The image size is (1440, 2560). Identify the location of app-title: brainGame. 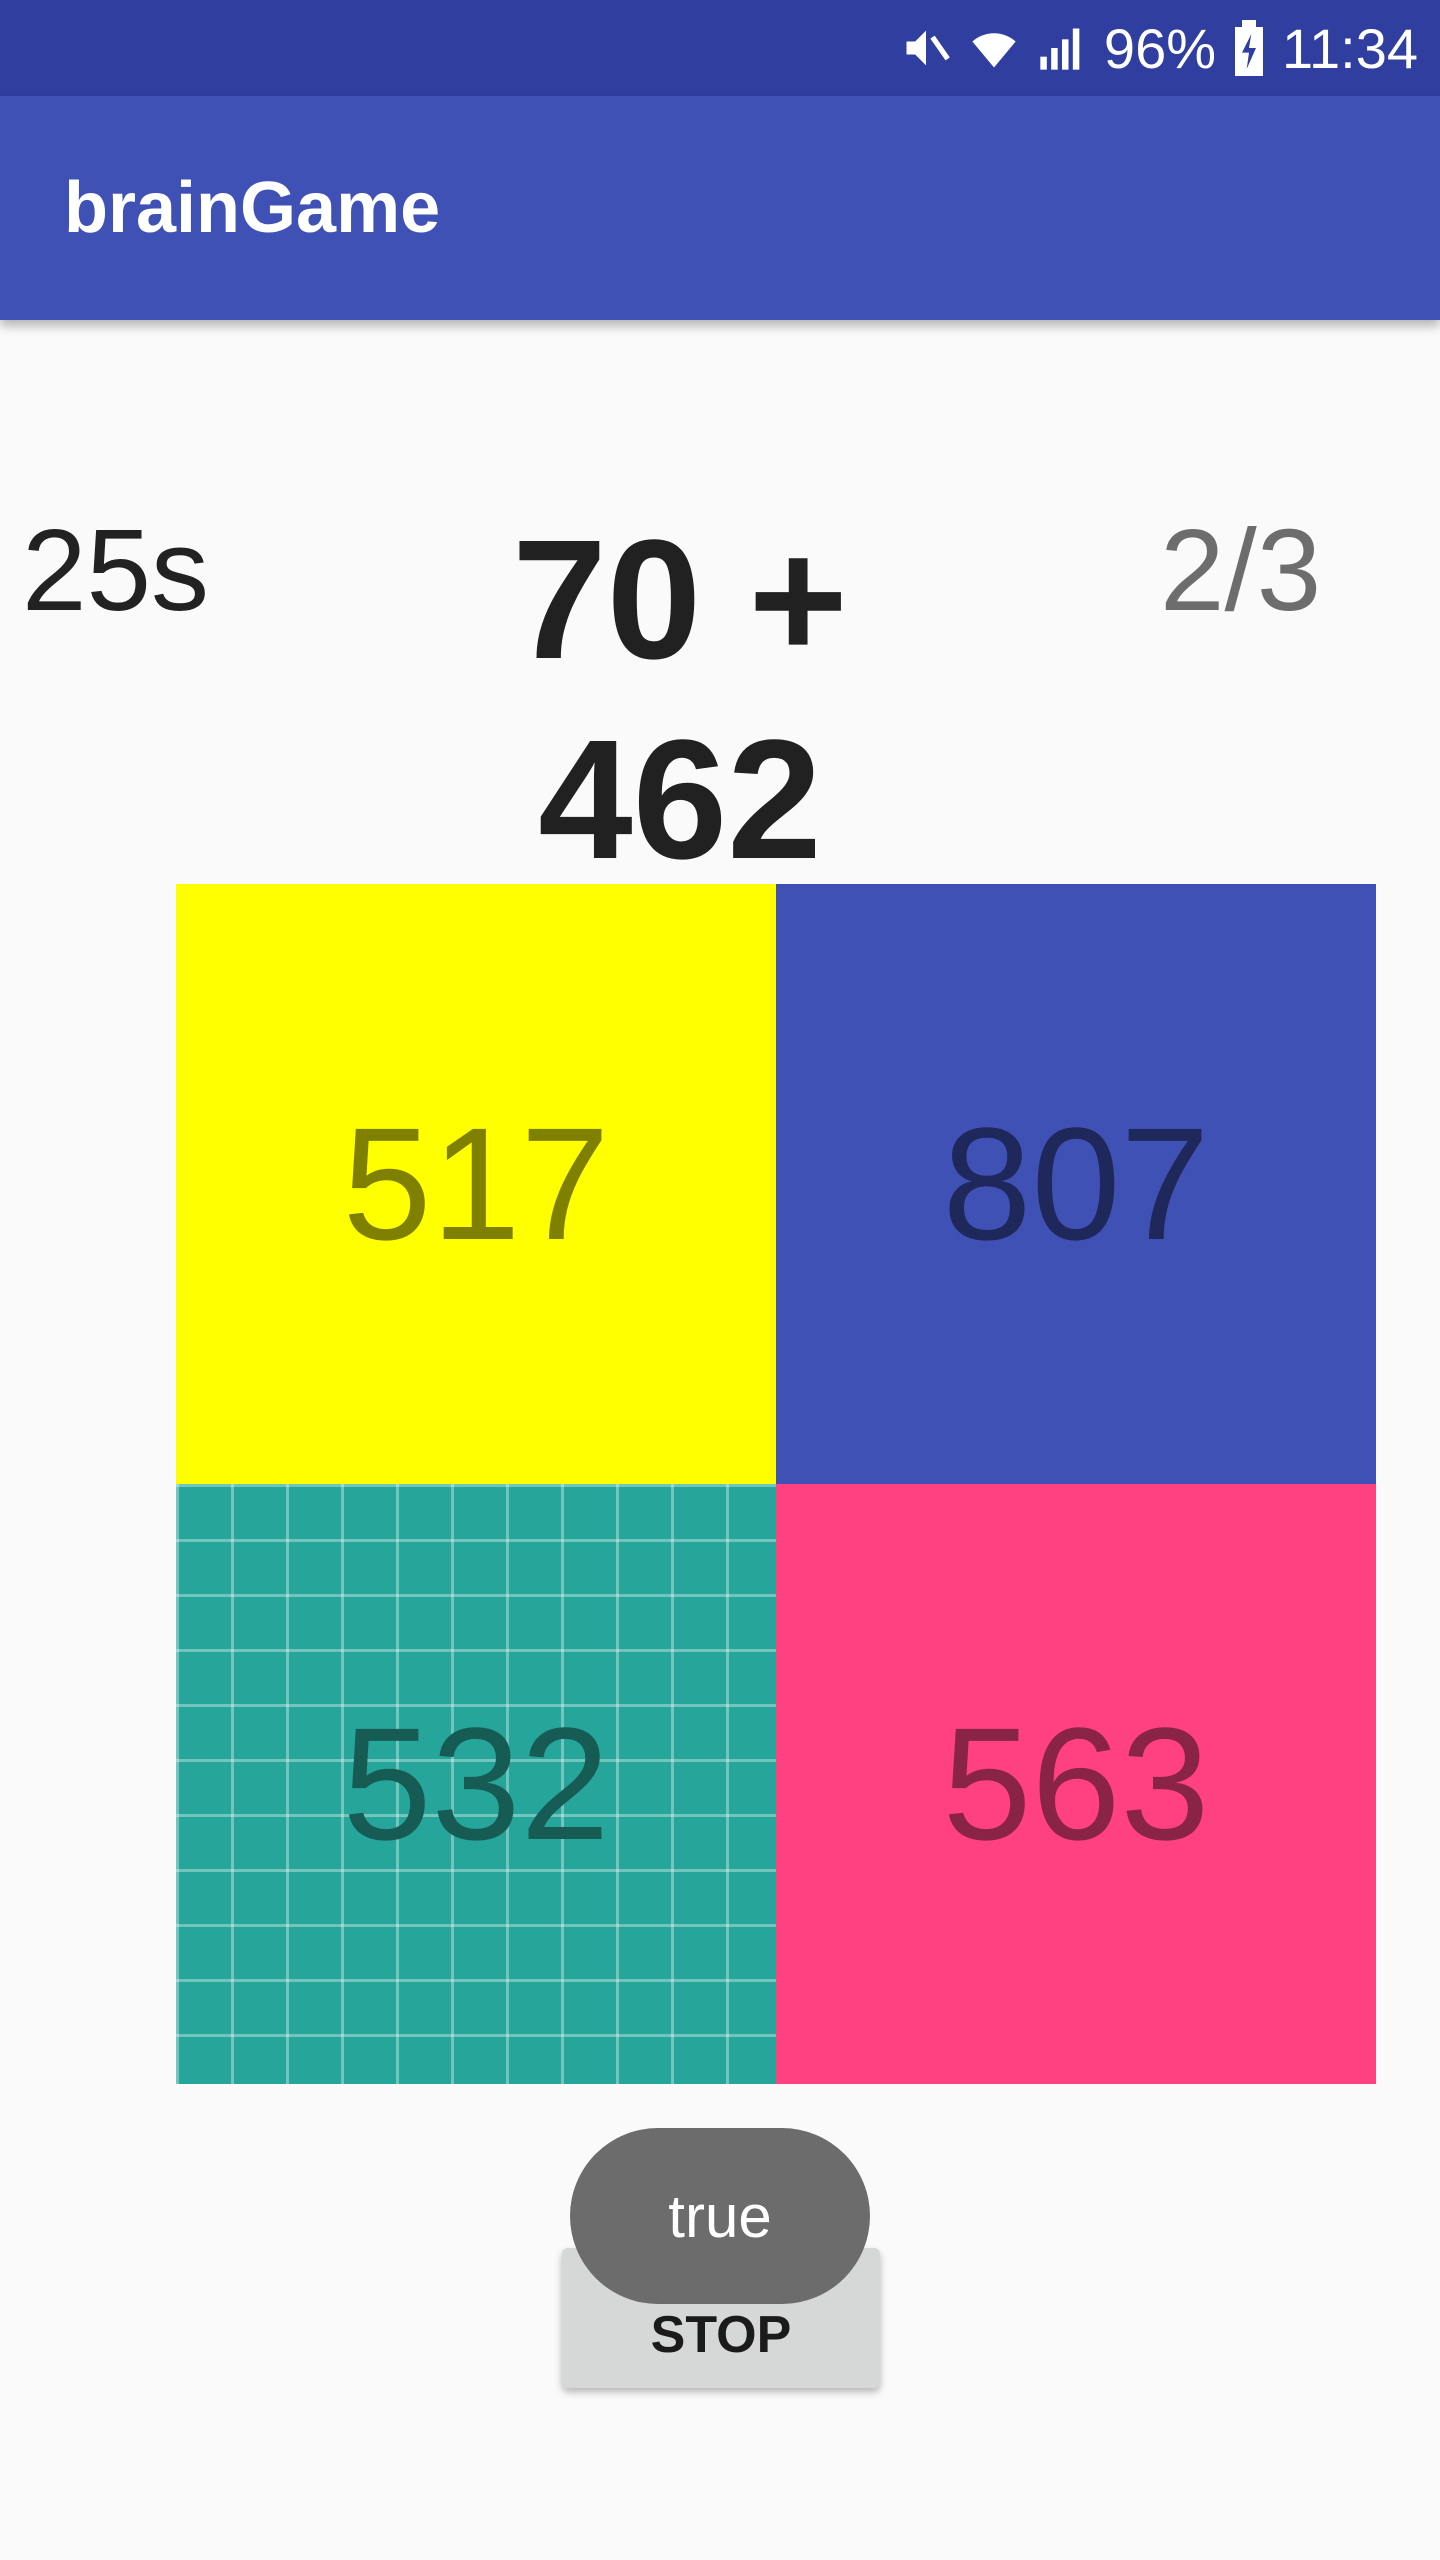
(252, 208).